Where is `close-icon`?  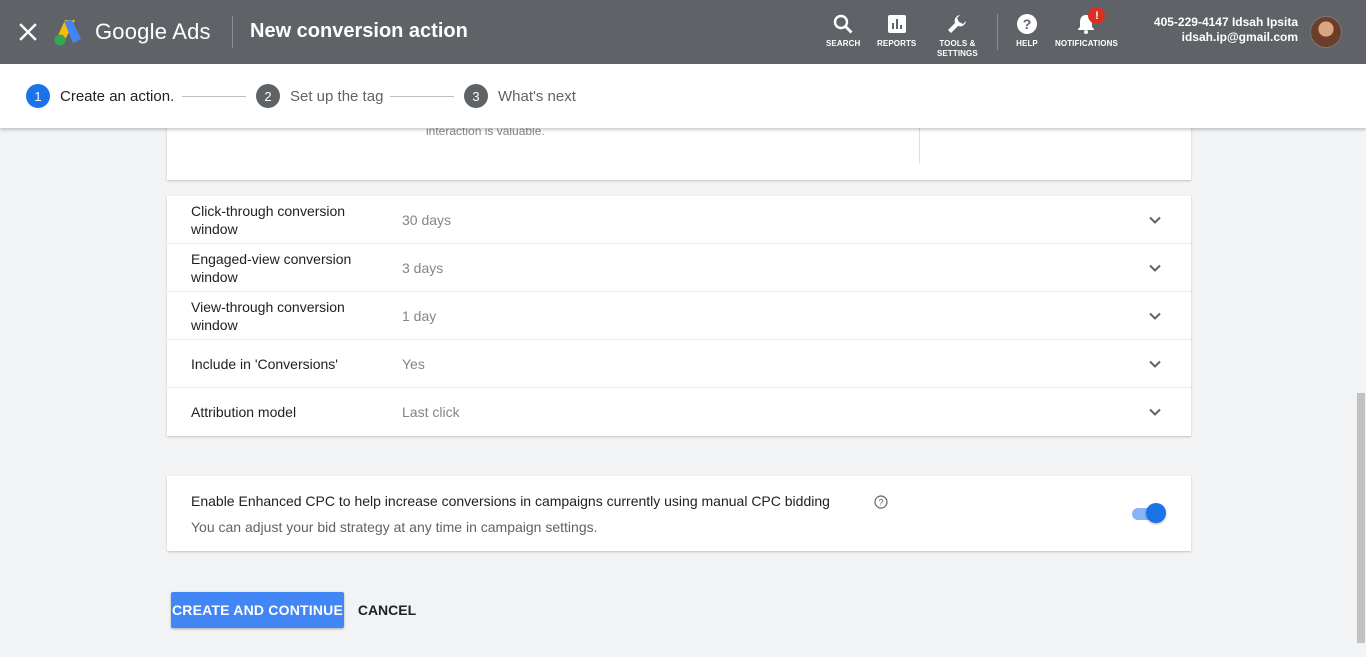 close-icon is located at coordinates (28, 32).